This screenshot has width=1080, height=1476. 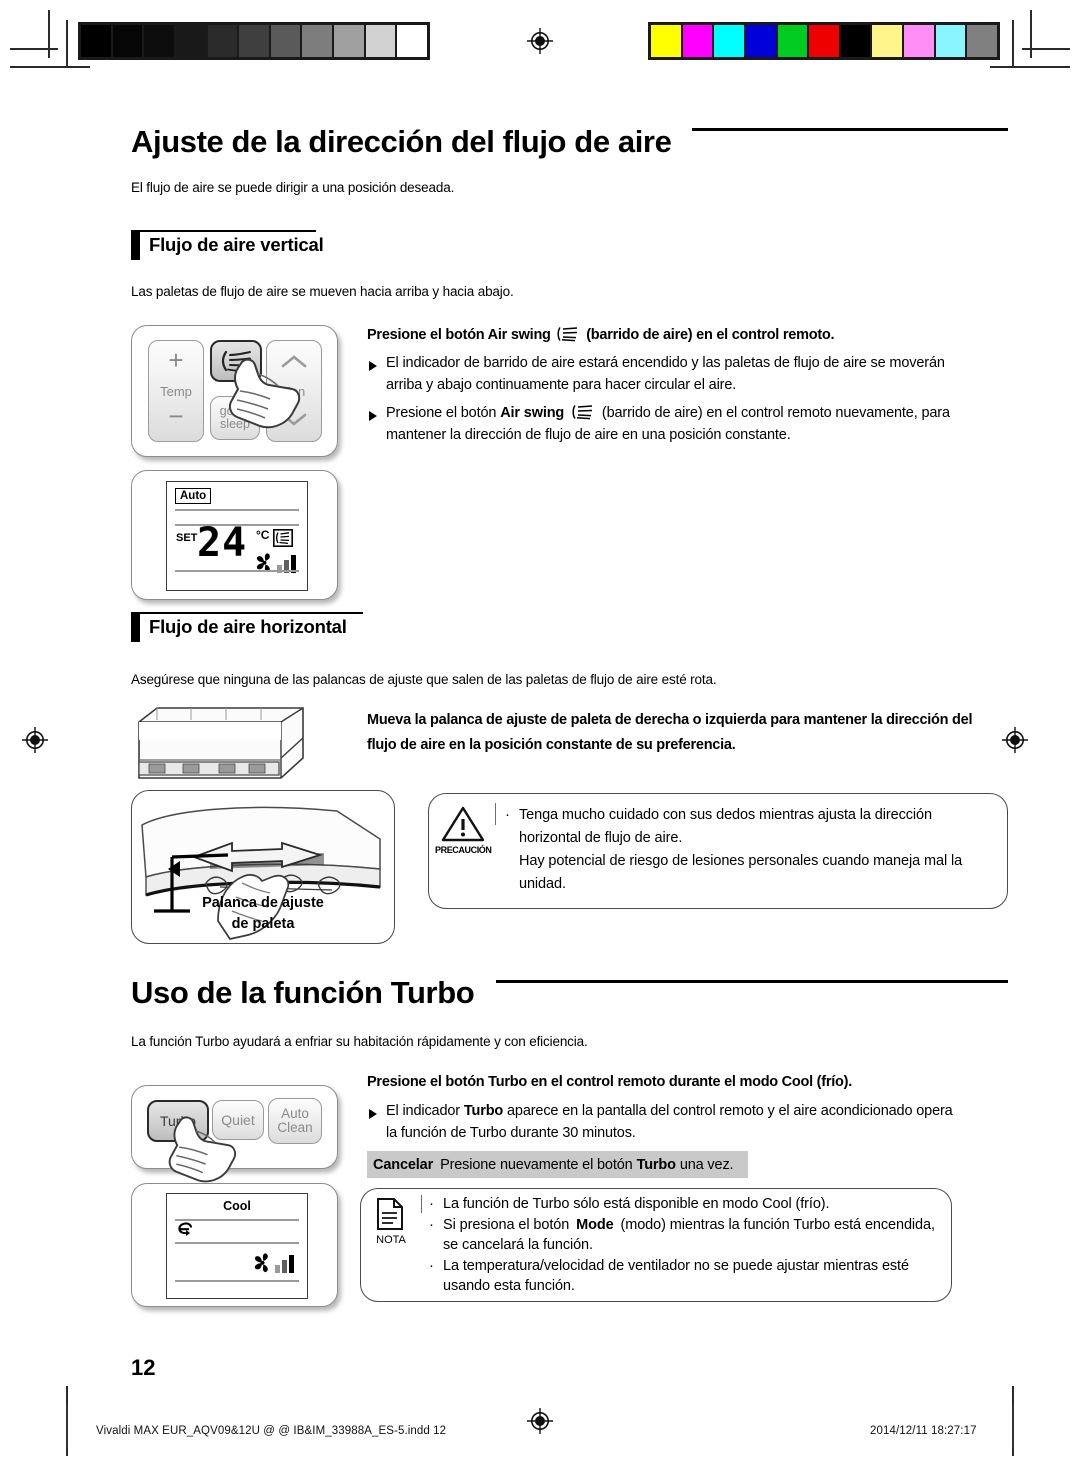 I want to click on cancel-bold: Turbo, so click(x=656, y=1164).